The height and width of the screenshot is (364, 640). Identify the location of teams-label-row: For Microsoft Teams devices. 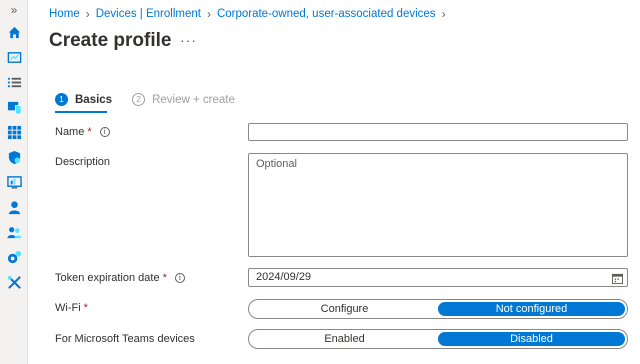
(125, 339).